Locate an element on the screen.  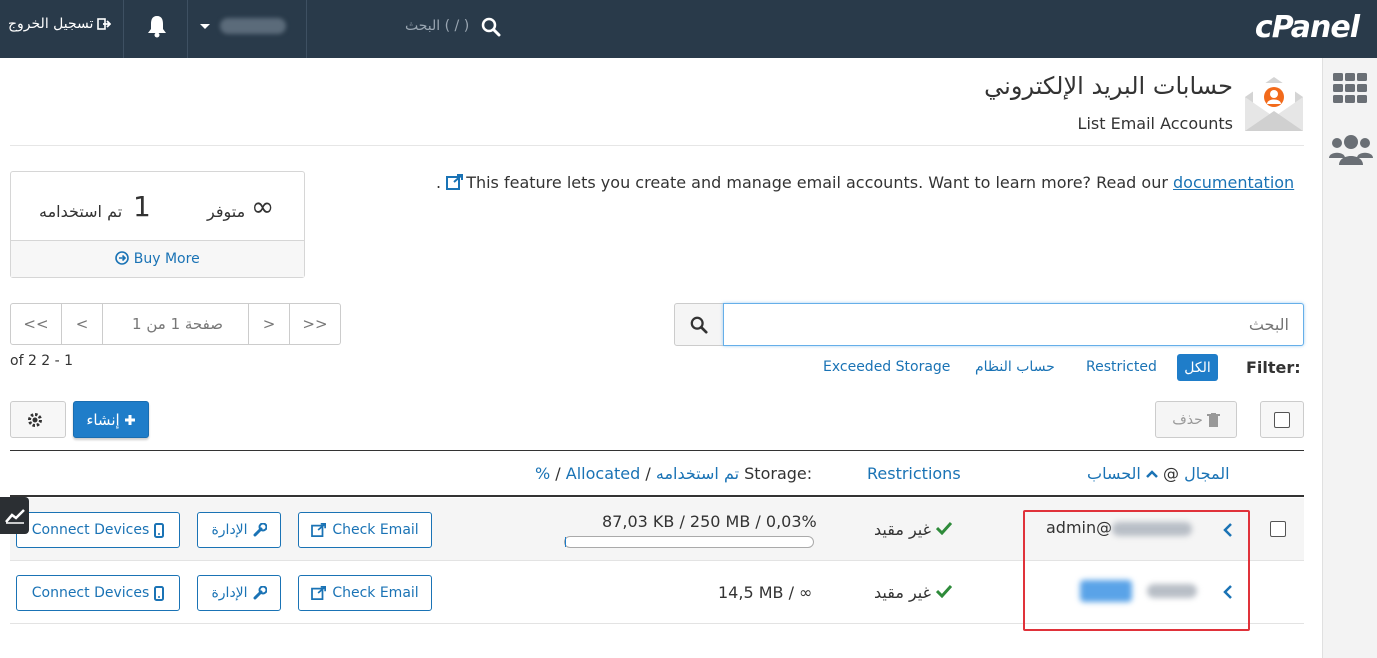
pager-first-button: << is located at coordinates (36, 324).